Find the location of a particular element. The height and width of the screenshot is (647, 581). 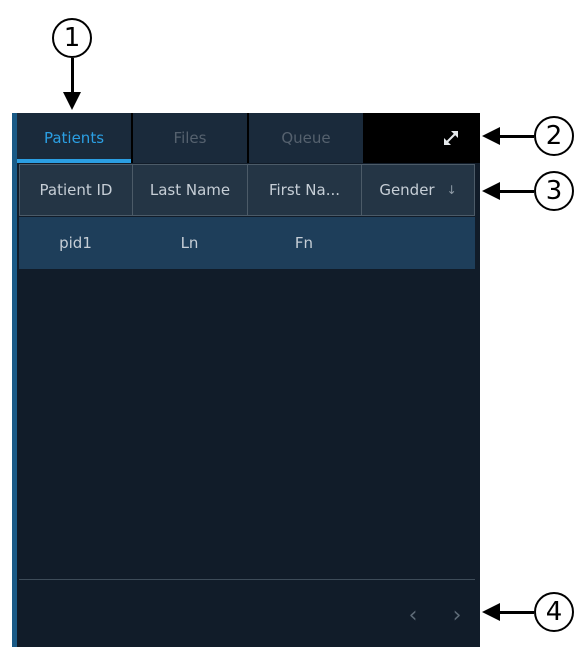

tab-patients: Patients is located at coordinates (74, 138).